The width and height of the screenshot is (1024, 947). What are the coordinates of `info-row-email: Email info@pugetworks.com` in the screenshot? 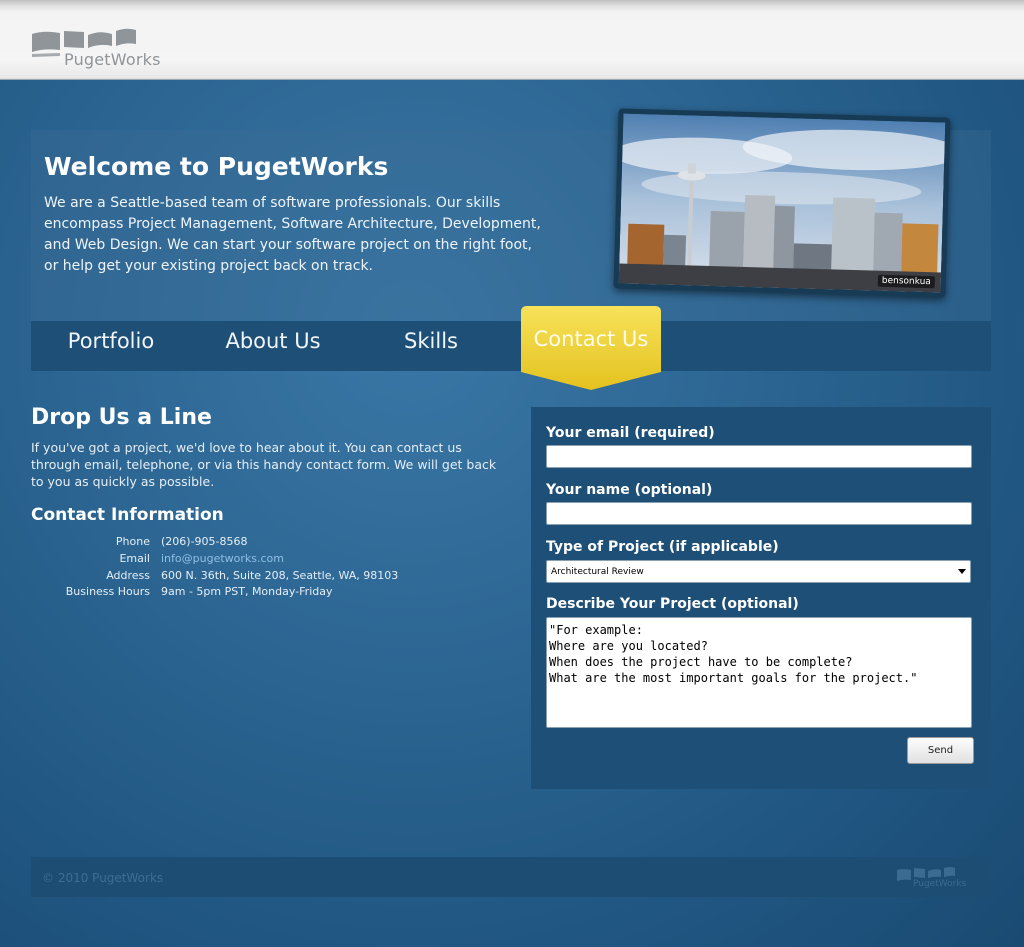 It's located at (271, 560).